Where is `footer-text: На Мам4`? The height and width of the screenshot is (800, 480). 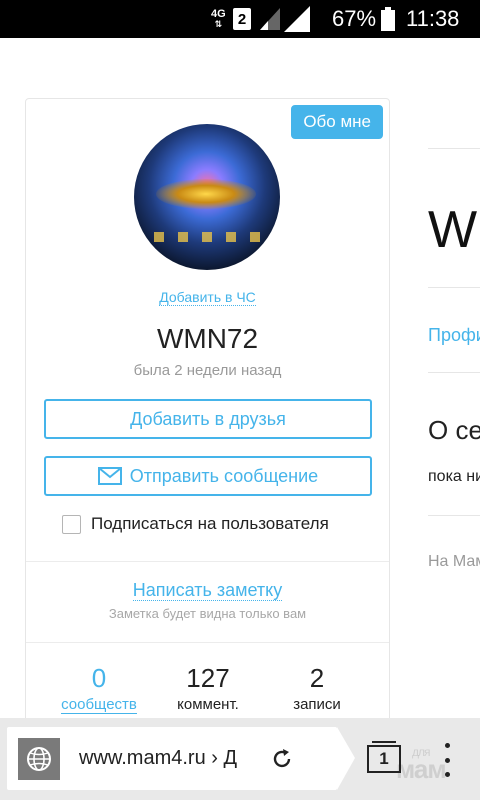
footer-text: На Мам4 is located at coordinates (454, 561).